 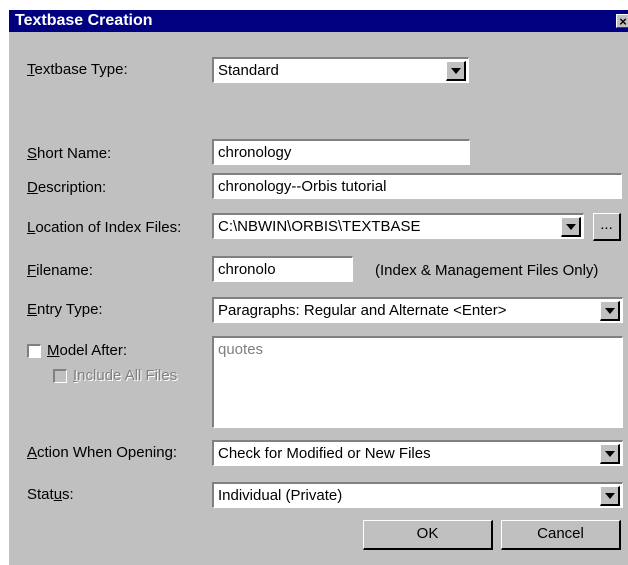 What do you see at coordinates (60, 376) in the screenshot?
I see `include-all-files-checkbox` at bounding box center [60, 376].